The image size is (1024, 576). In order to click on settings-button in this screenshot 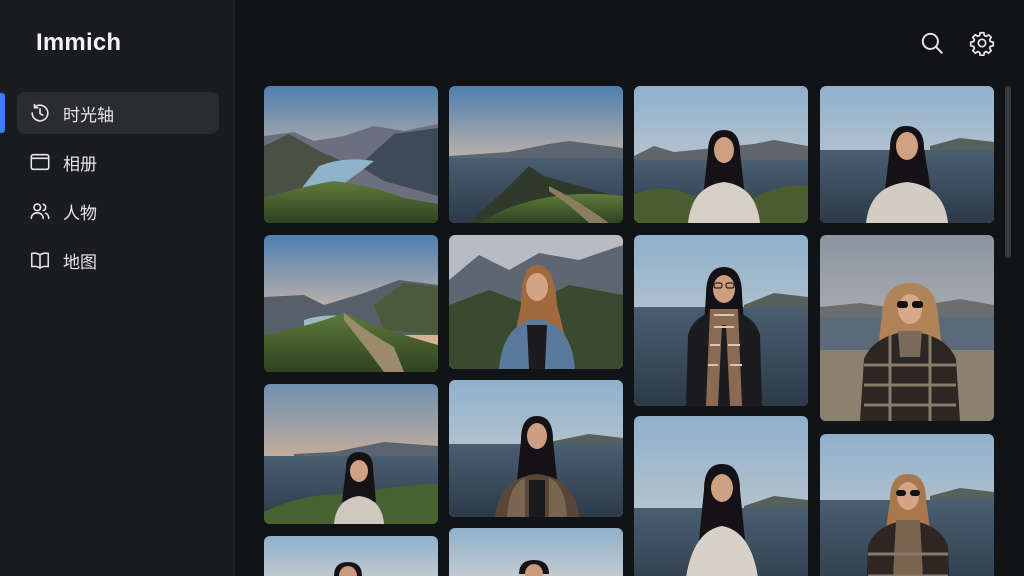, I will do `click(982, 43)`.